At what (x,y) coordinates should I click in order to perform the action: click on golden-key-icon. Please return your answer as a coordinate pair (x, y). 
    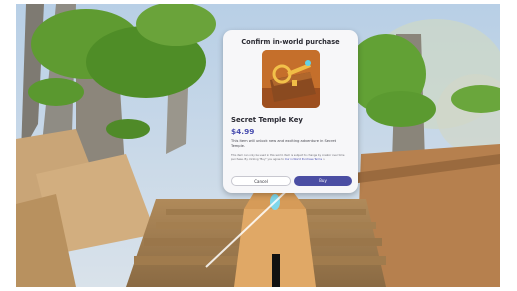
    Looking at the image, I should click on (291, 79).